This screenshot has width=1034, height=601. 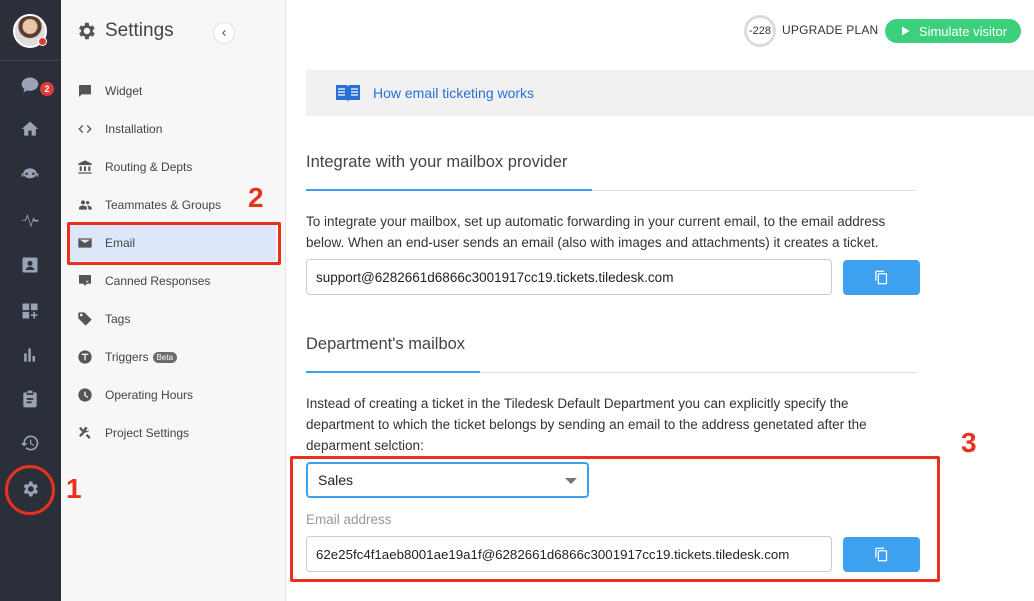 What do you see at coordinates (349, 519) in the screenshot?
I see `email-address-label: Email address` at bounding box center [349, 519].